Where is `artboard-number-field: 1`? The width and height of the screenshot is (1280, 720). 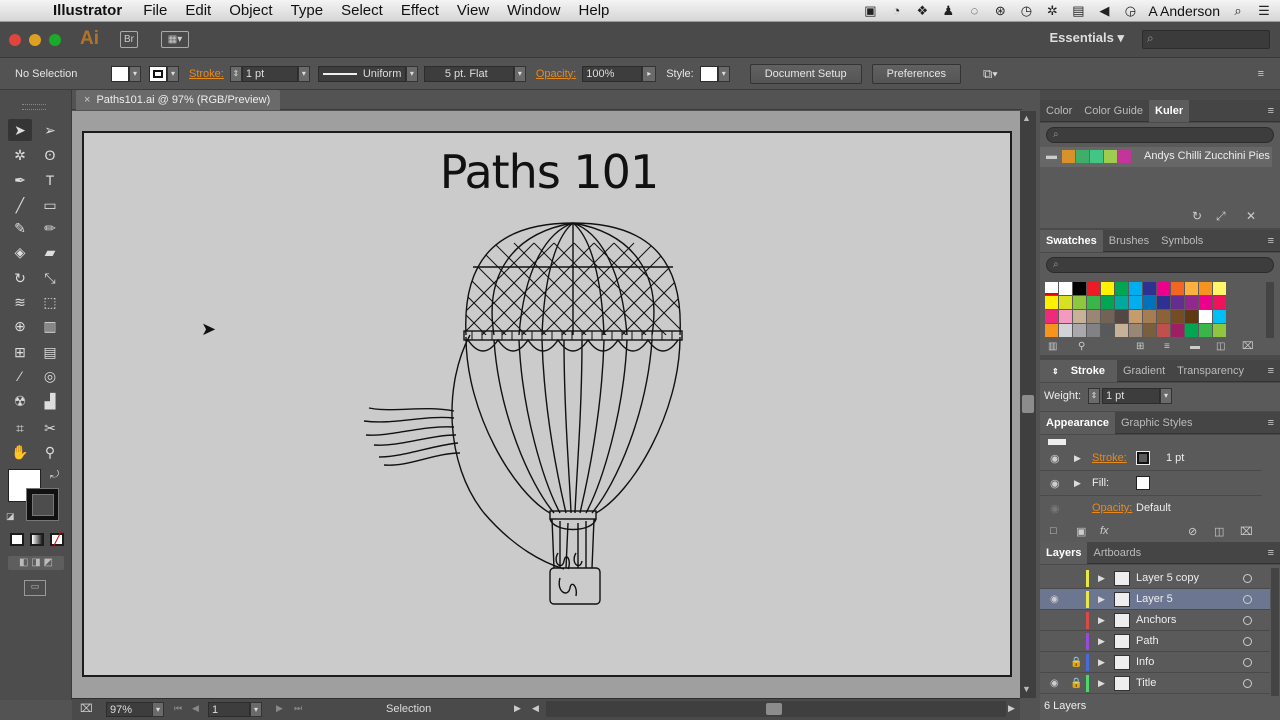
artboard-number-field: 1 is located at coordinates (229, 709).